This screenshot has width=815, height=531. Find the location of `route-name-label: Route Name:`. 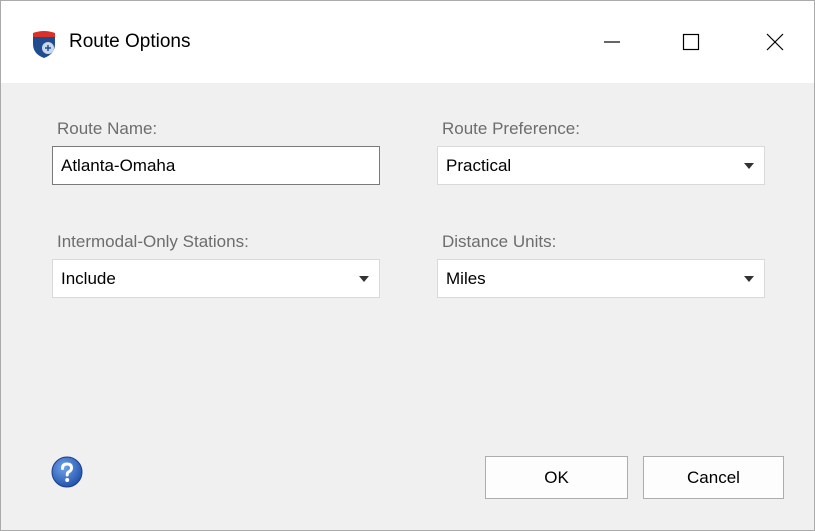

route-name-label: Route Name: is located at coordinates (107, 128).